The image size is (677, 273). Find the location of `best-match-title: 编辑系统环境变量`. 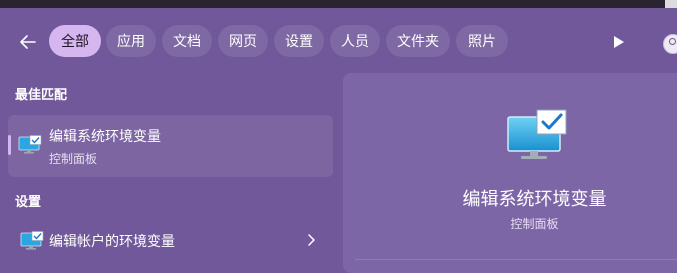

best-match-title: 编辑系统环境变量 is located at coordinates (105, 137).